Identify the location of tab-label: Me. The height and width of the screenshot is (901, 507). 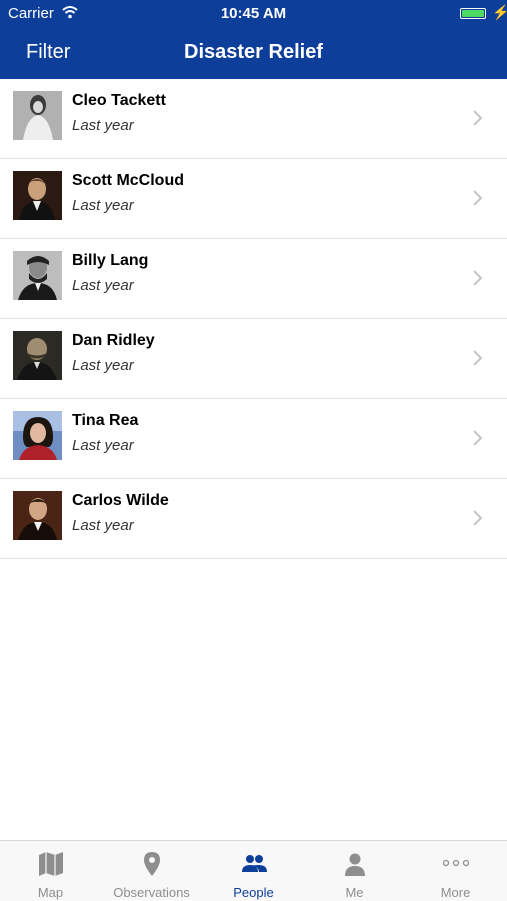
(354, 892).